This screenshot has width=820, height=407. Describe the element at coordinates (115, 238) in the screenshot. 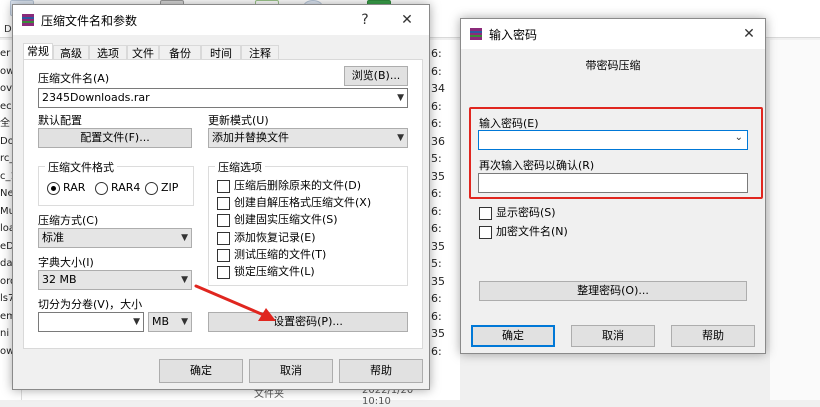

I see `method-select: 标准 ▼` at that location.